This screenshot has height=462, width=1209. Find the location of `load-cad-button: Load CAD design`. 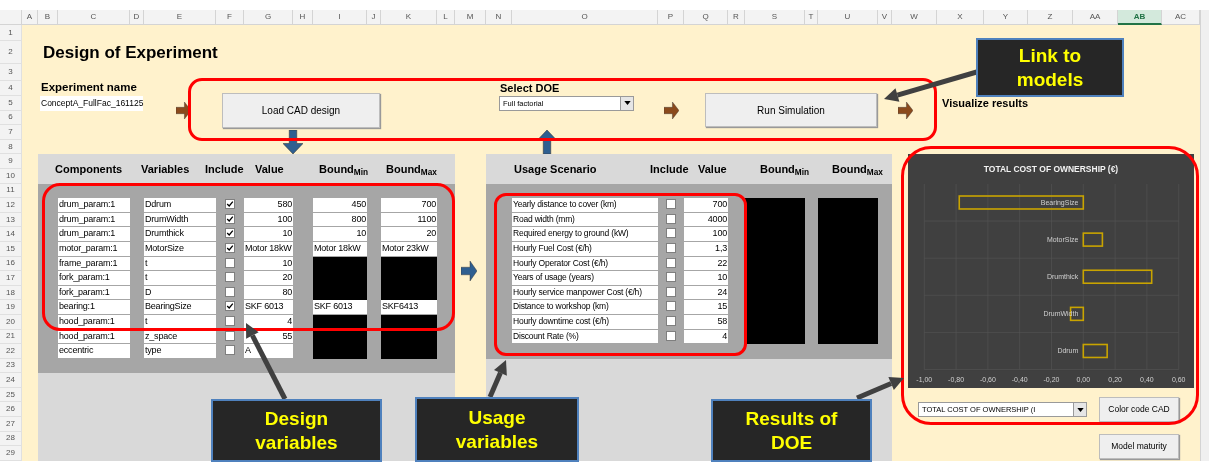

load-cad-button: Load CAD design is located at coordinates (301, 110).